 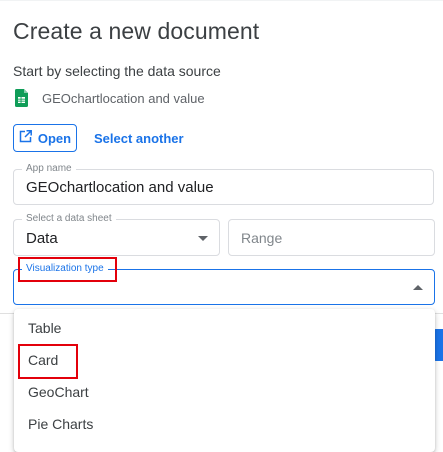 What do you see at coordinates (116, 234) in the screenshot?
I see `data-sheet-select: Select a data sheet Data` at bounding box center [116, 234].